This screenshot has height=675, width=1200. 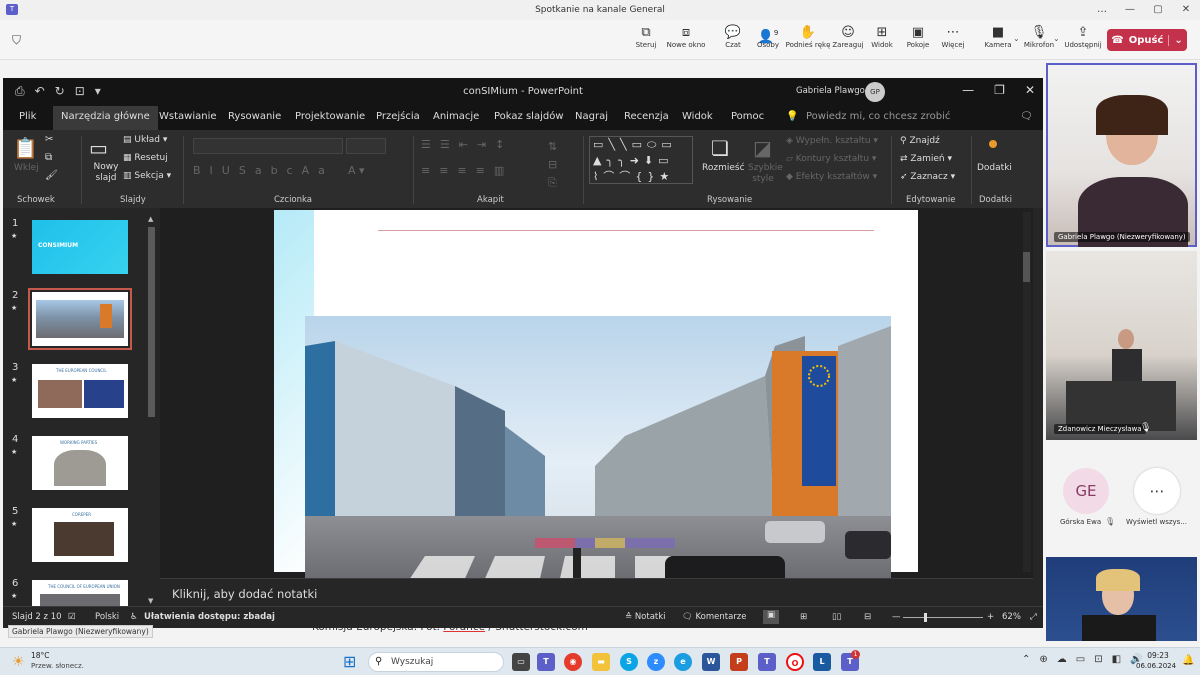 I want to click on fit-slide-icon: ⤢, so click(x=1033, y=617).